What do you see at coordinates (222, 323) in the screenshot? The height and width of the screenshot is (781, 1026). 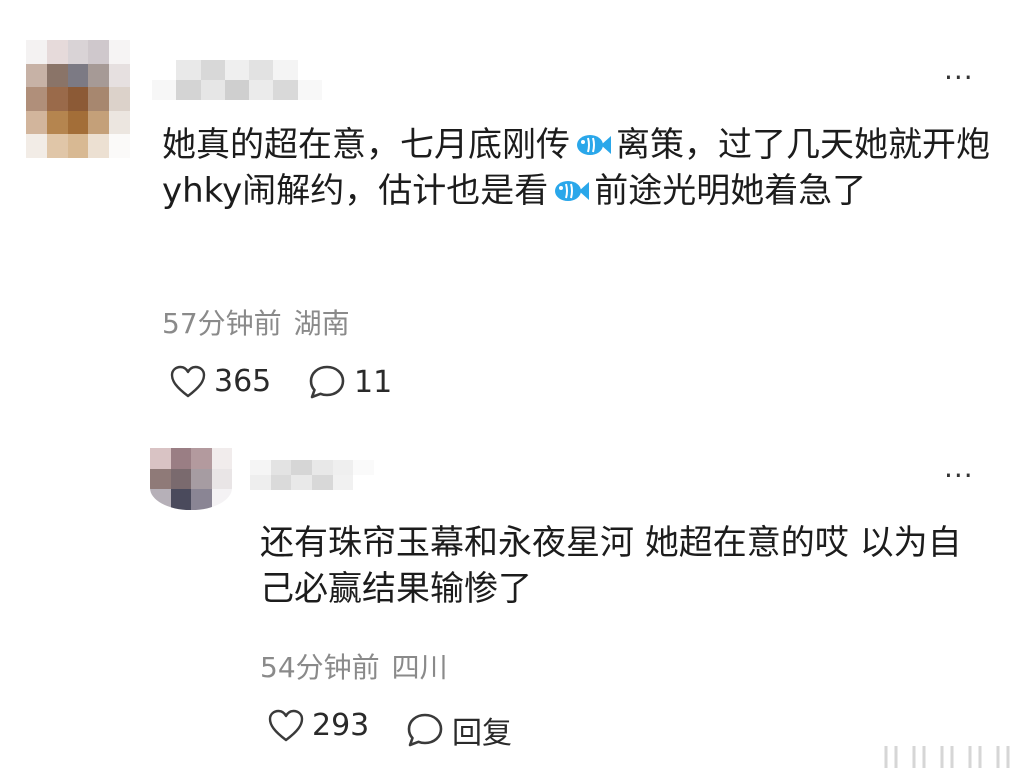 I see `timestamp: 57分钟前` at bounding box center [222, 323].